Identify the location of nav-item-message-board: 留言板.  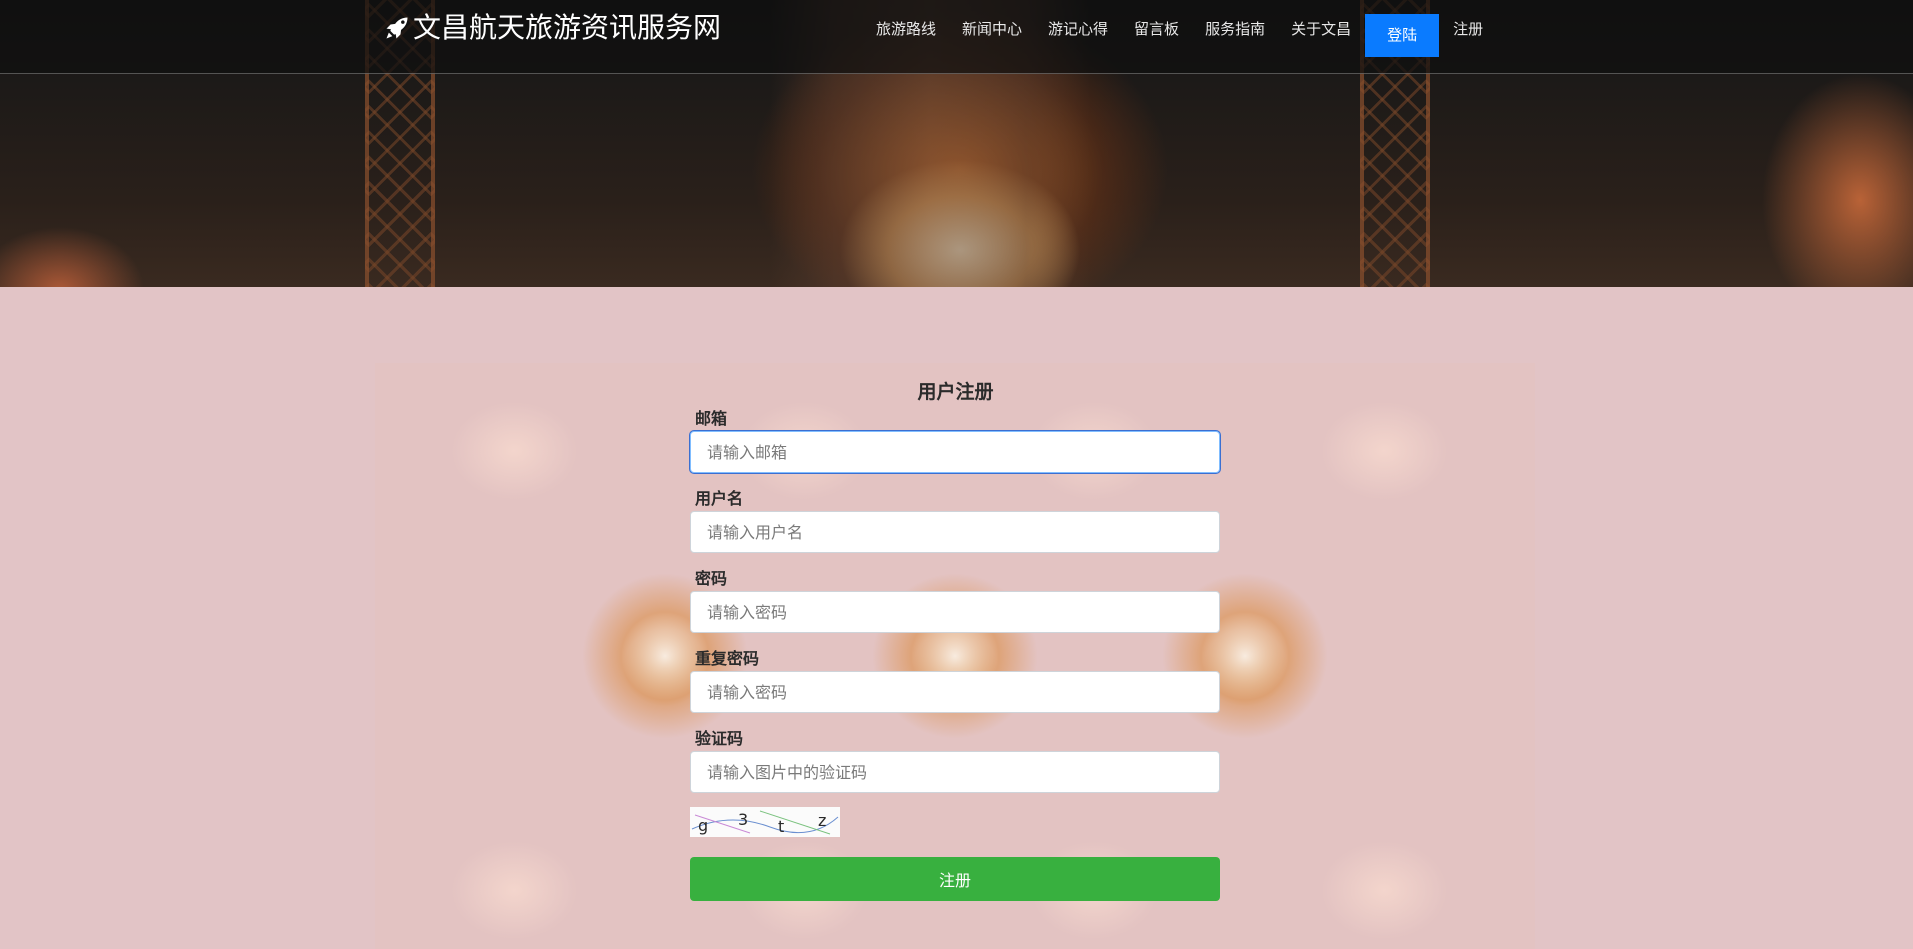
(1156, 28).